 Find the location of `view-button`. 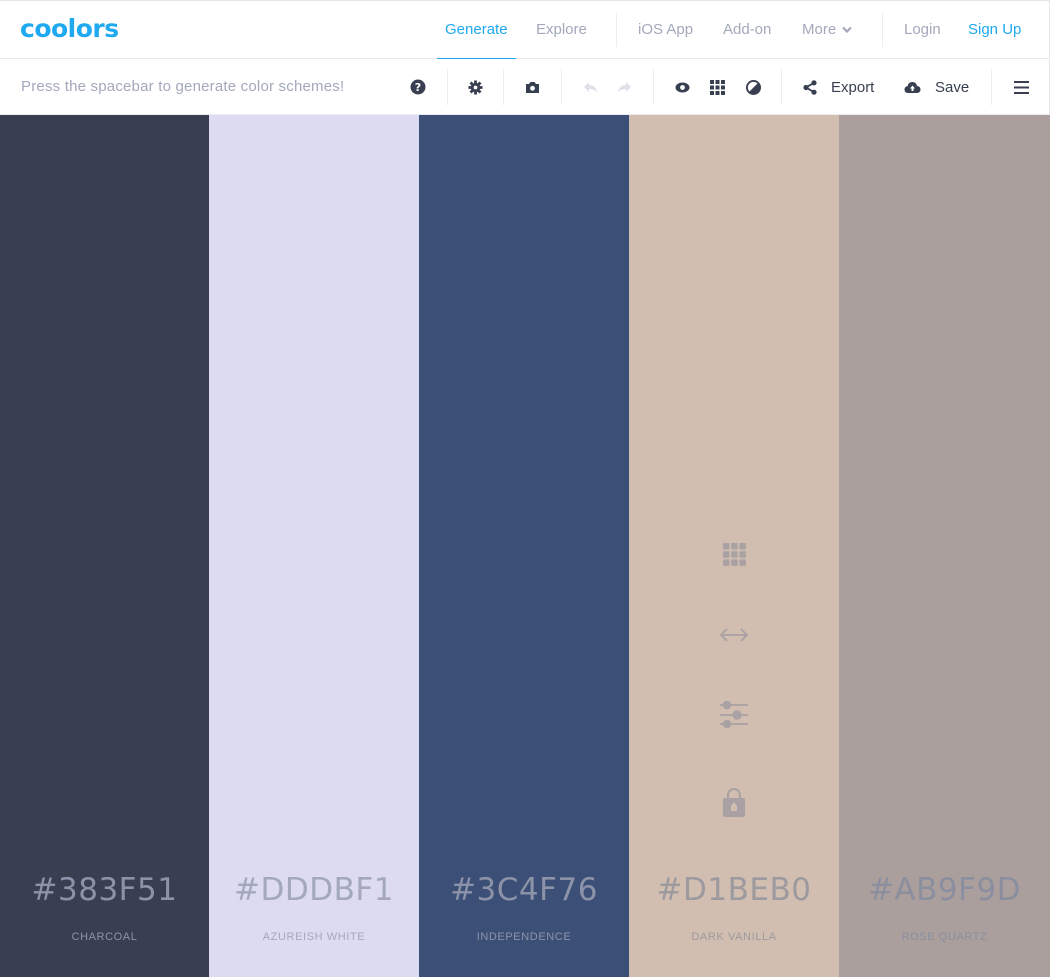

view-button is located at coordinates (682, 87).